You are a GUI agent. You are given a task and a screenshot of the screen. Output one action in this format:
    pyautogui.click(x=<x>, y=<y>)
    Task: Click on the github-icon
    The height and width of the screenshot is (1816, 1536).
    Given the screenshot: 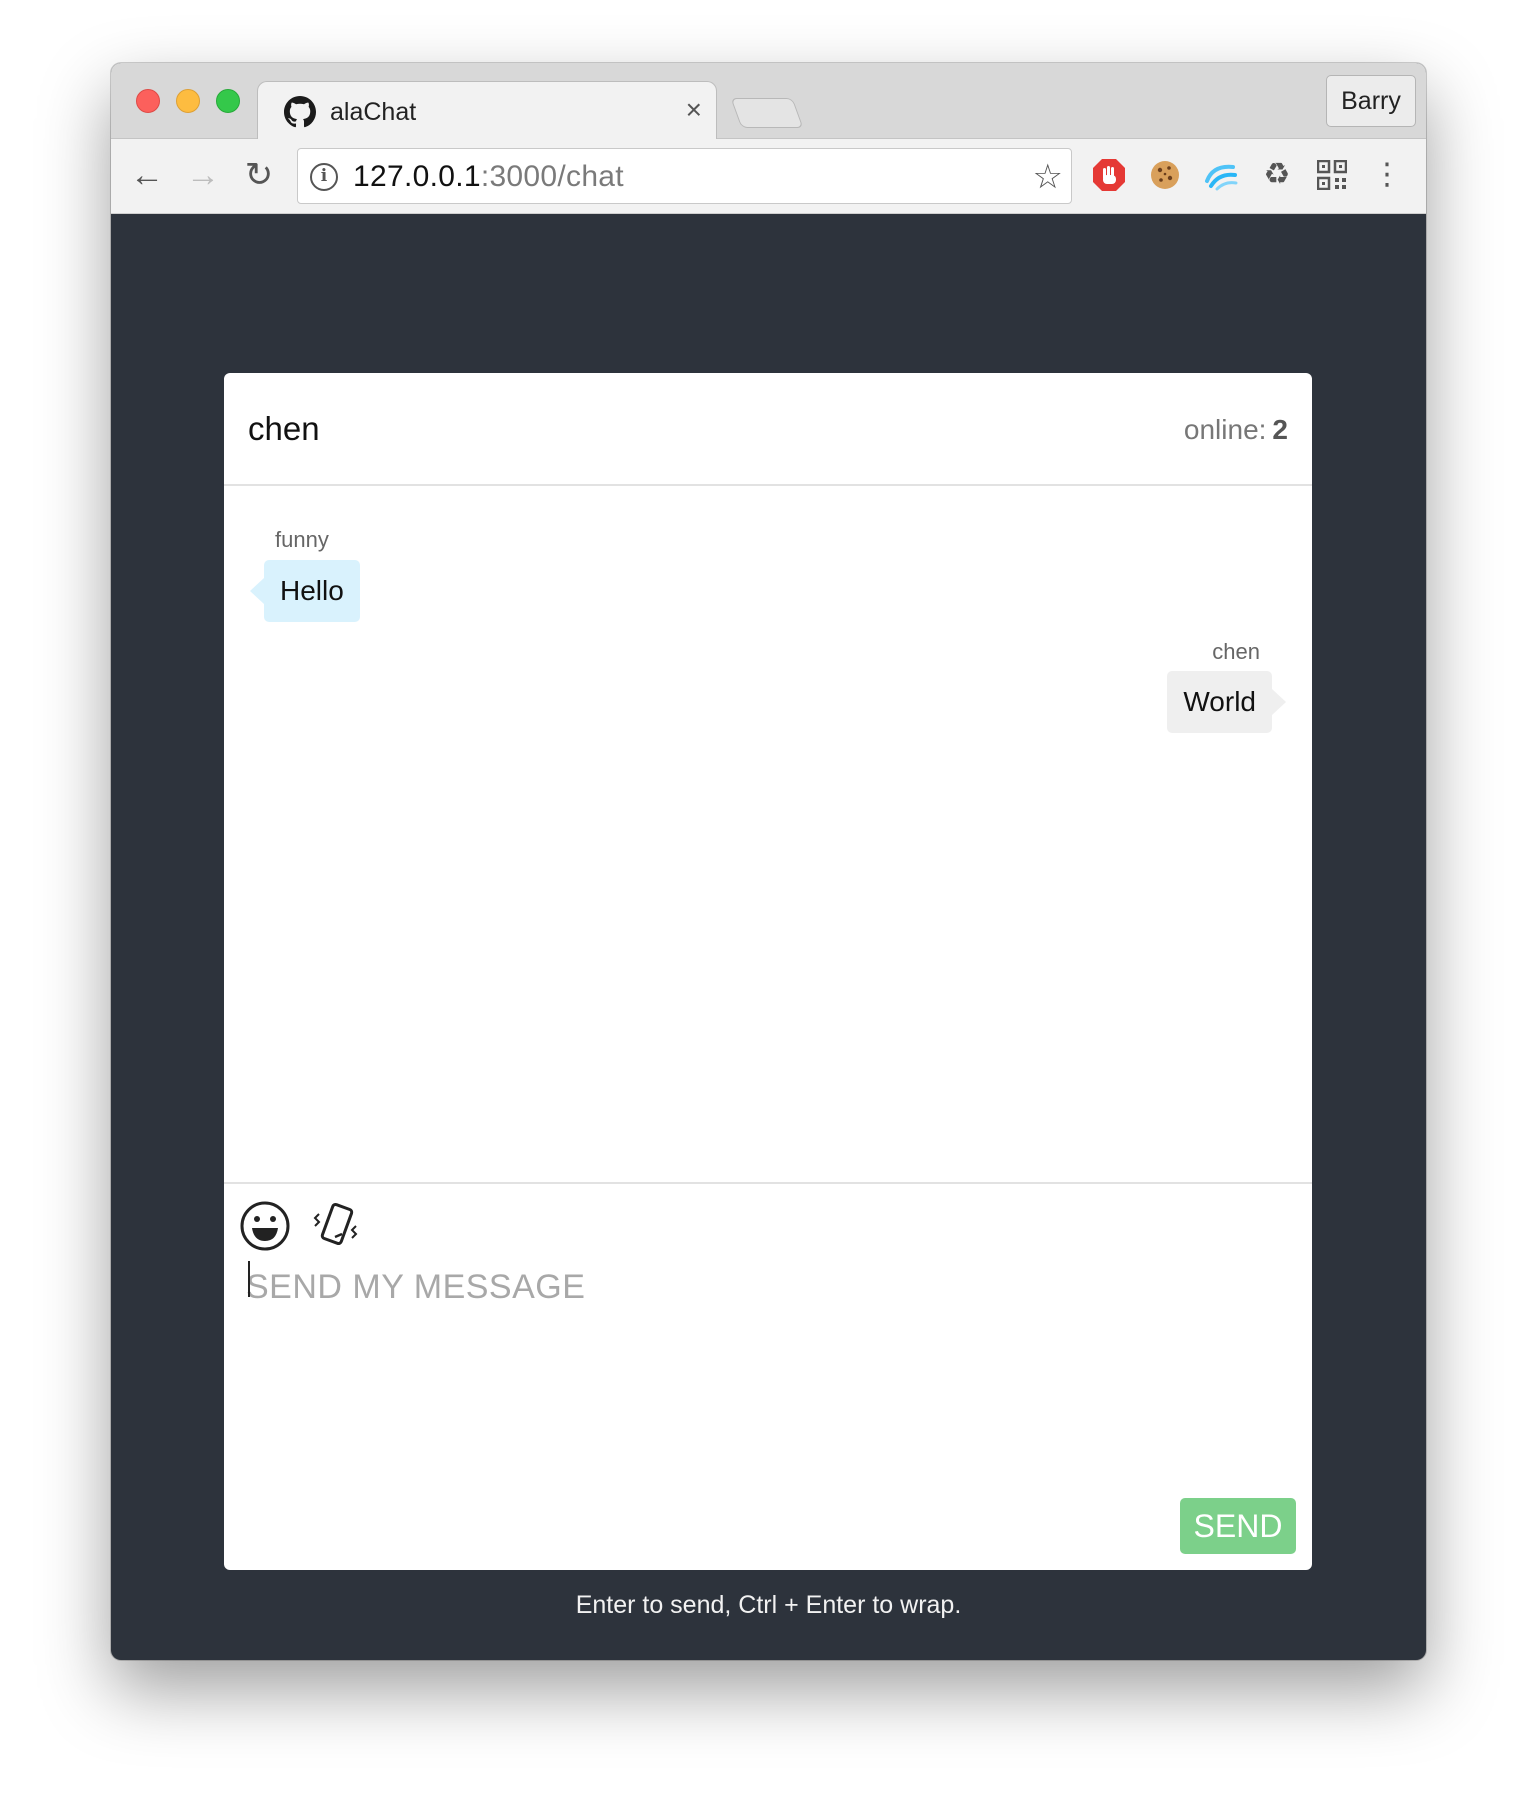 What is the action you would take?
    pyautogui.click(x=300, y=112)
    